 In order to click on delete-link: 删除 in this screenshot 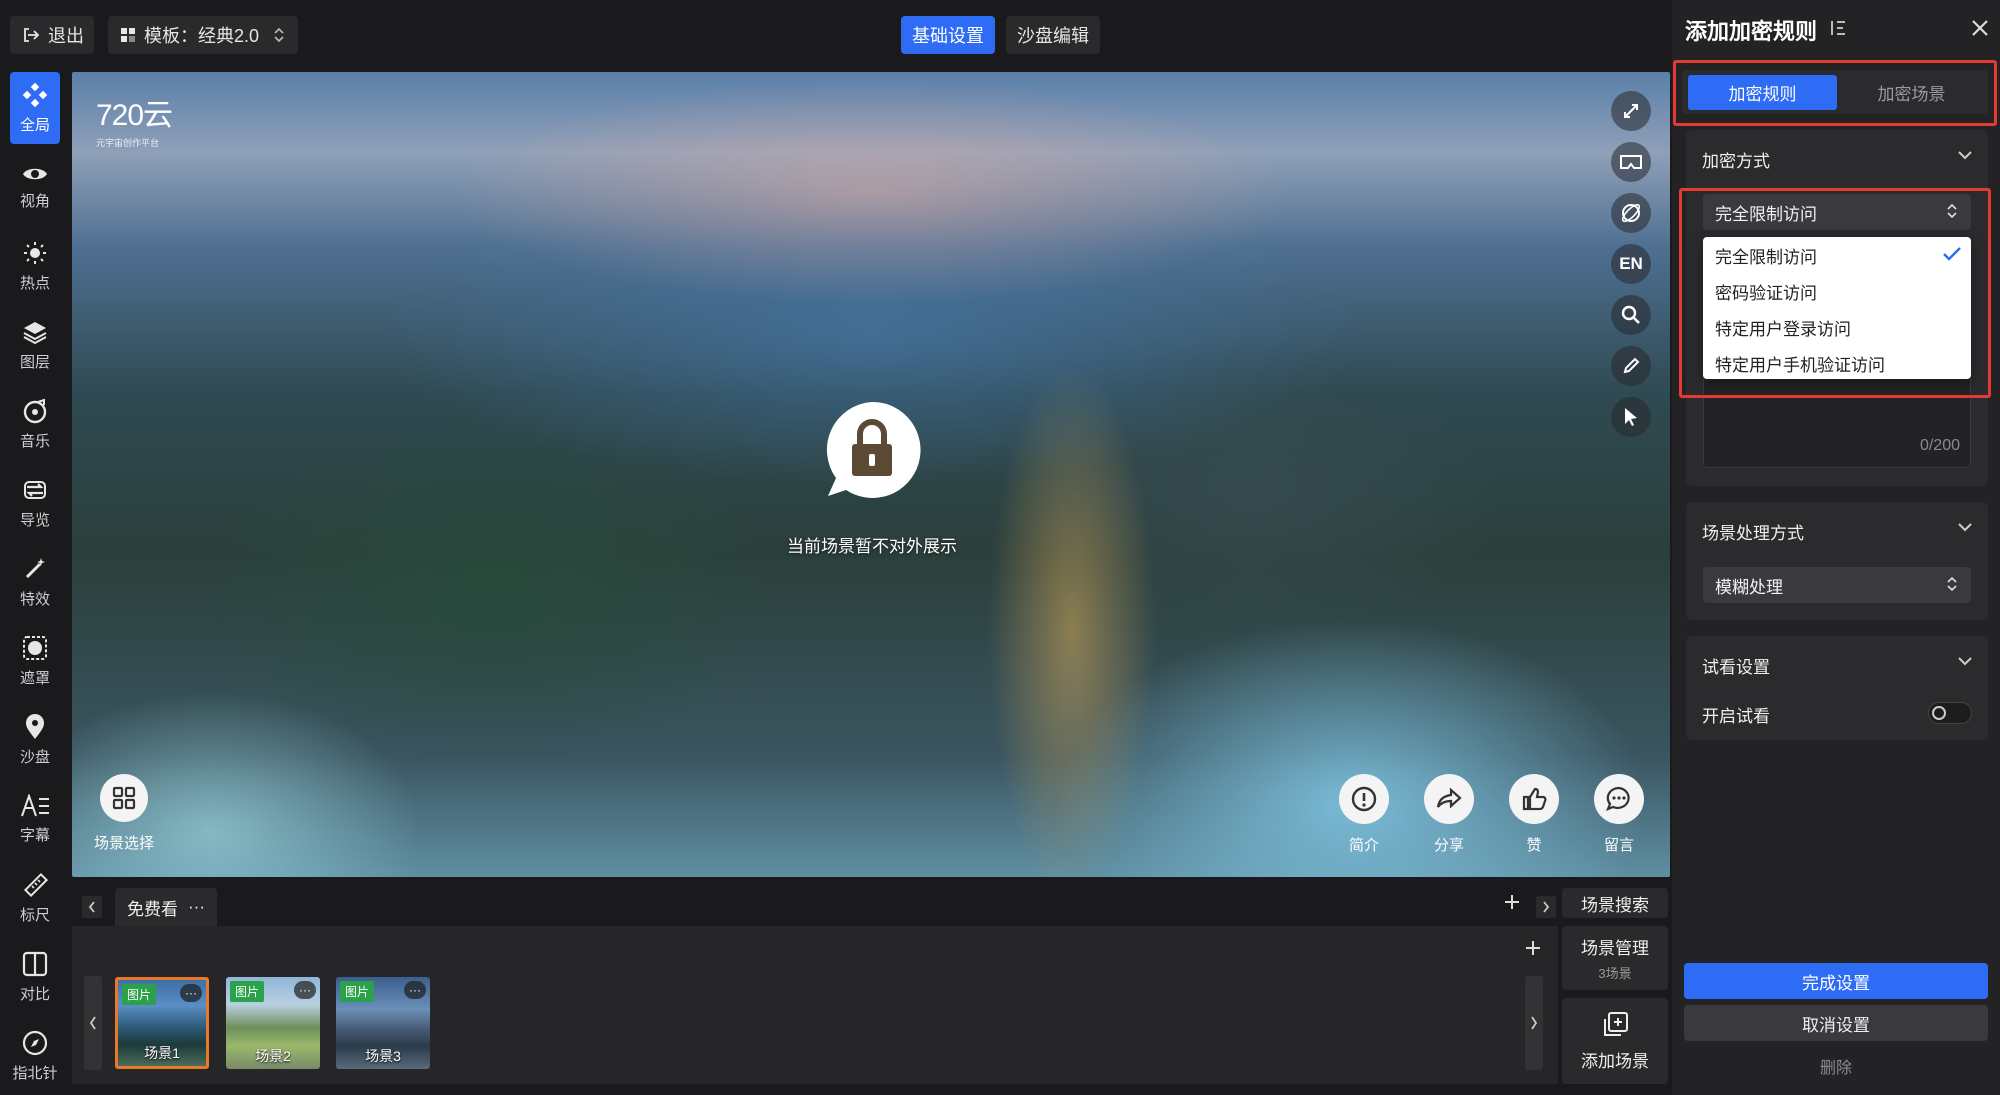, I will do `click(1836, 1066)`.